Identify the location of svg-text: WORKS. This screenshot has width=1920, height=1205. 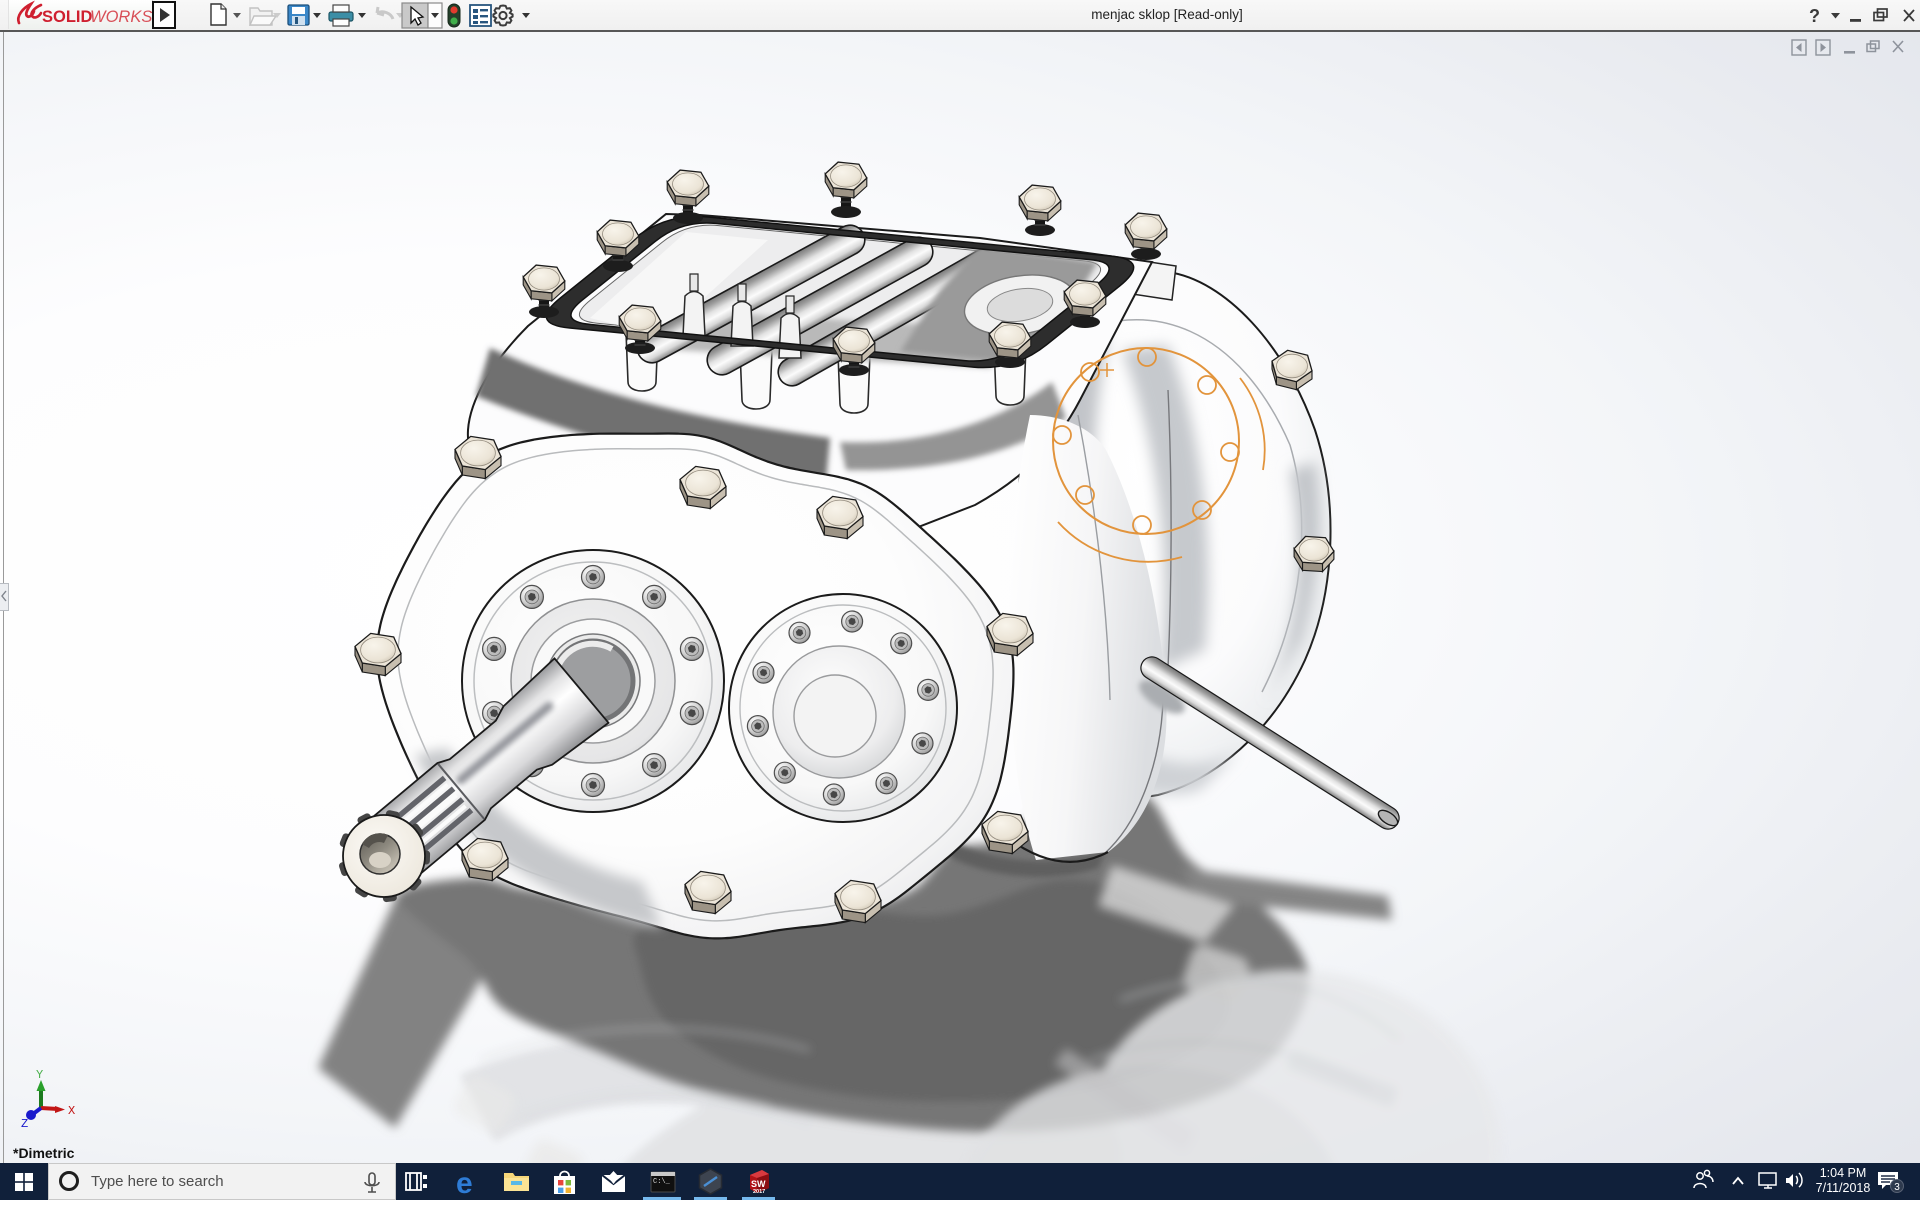
(121, 17).